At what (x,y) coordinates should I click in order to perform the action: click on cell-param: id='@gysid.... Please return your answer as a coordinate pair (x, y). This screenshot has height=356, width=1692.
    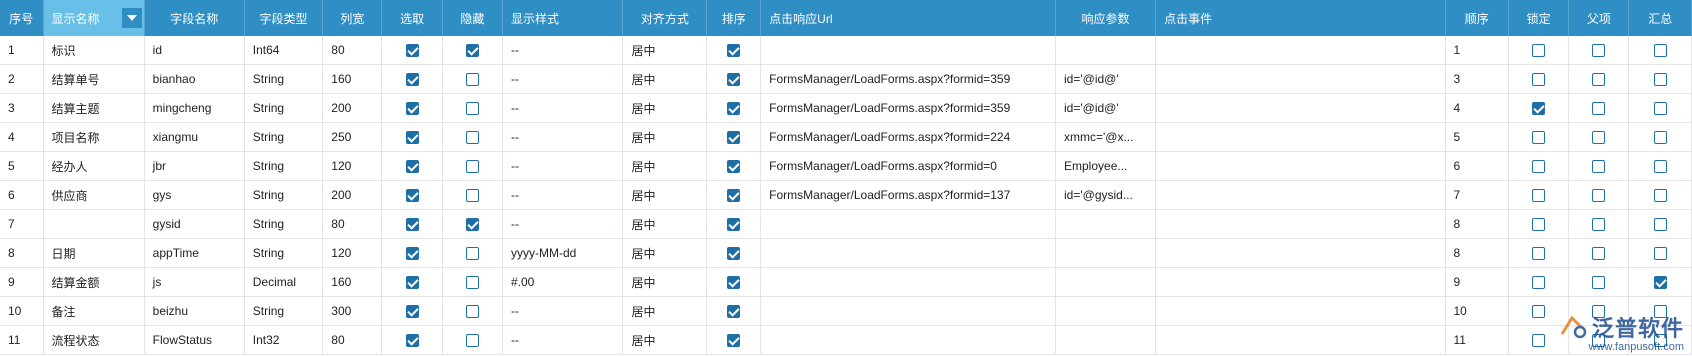
    Looking at the image, I should click on (1106, 195).